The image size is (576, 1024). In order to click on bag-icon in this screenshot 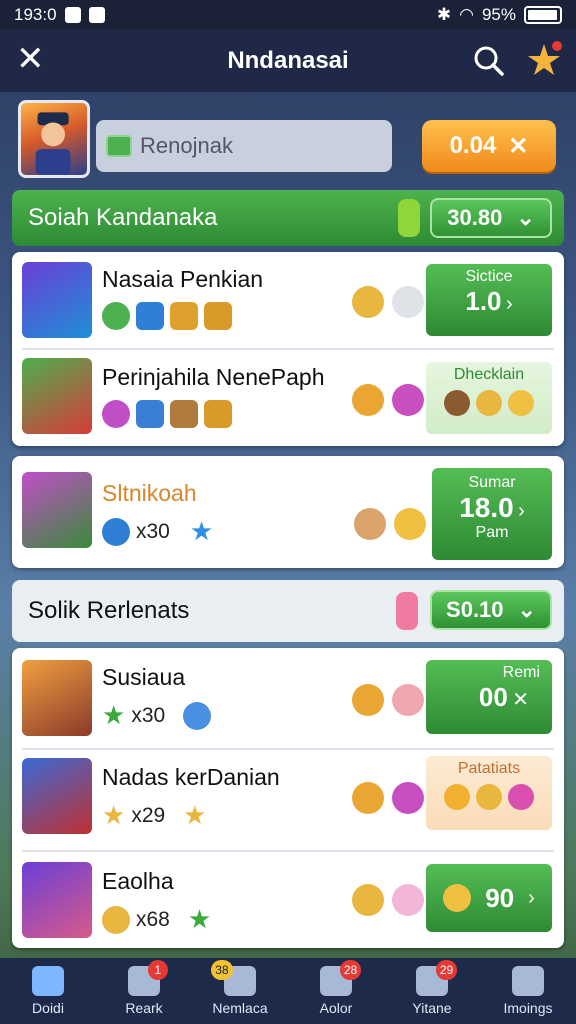, I will do `click(457, 403)`.